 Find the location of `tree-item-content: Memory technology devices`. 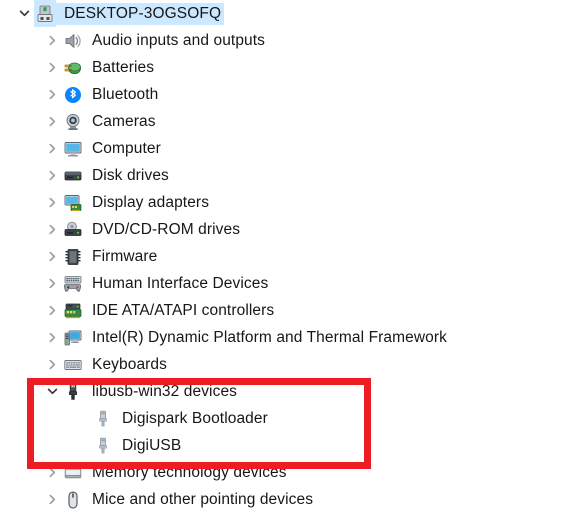

tree-item-content: Memory technology devices is located at coordinates (176, 473).